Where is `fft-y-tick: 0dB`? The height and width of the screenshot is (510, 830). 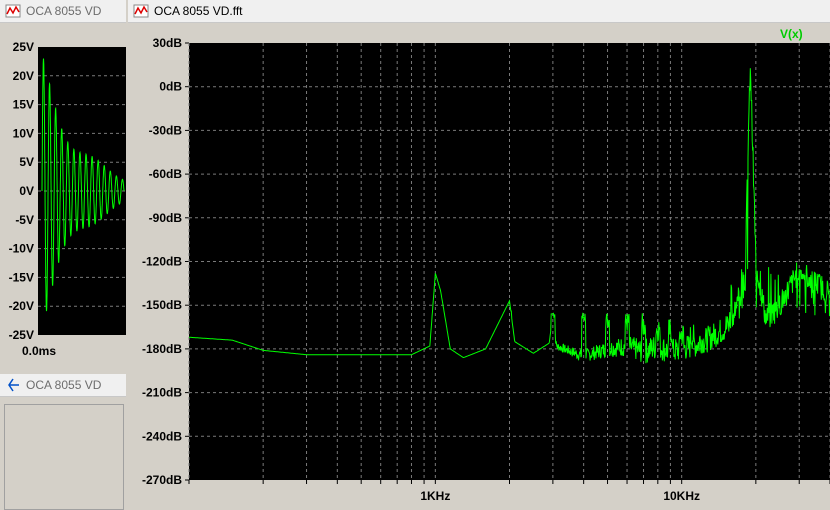
fft-y-tick: 0dB is located at coordinates (170, 87).